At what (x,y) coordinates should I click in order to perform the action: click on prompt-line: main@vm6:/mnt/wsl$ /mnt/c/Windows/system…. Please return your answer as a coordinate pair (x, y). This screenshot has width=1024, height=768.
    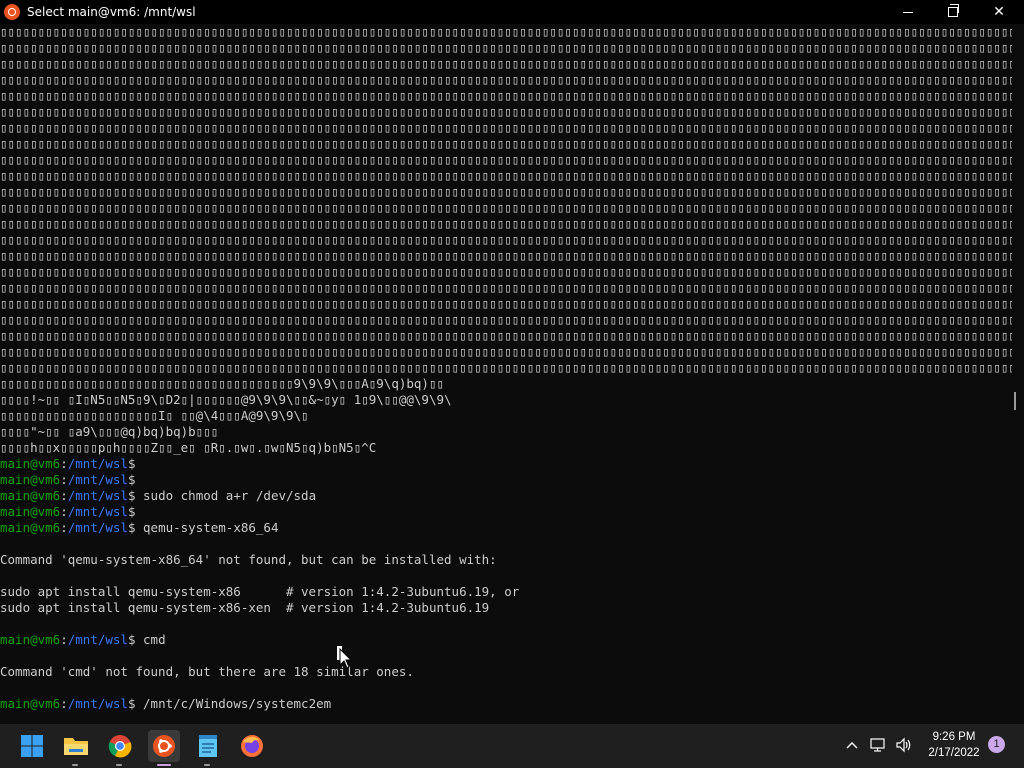
    Looking at the image, I should click on (506, 704).